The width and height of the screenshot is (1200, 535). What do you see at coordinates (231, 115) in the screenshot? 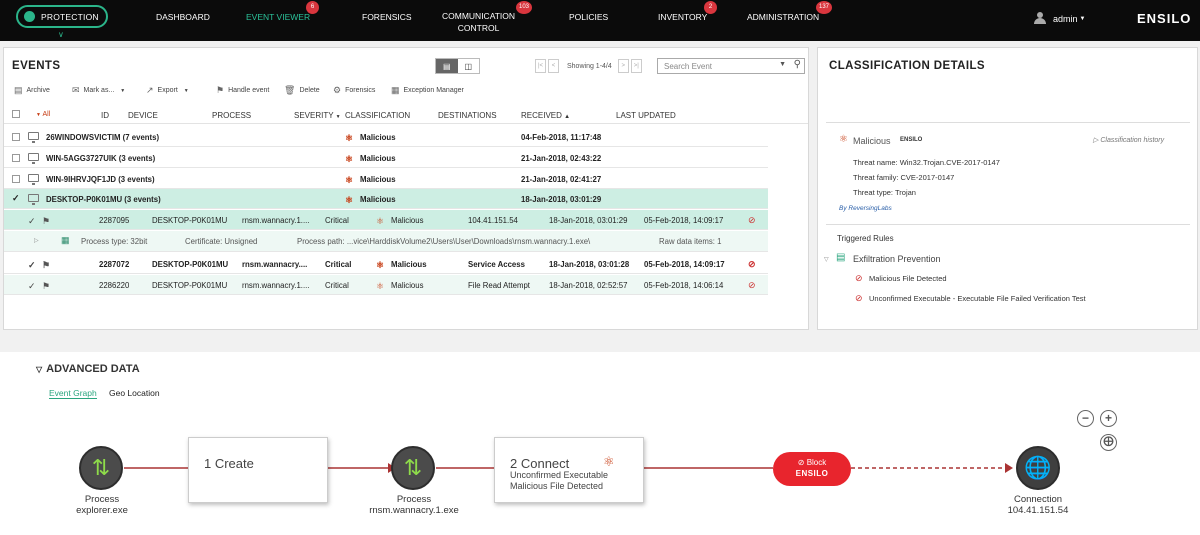
I see `col-process: PROCESS` at bounding box center [231, 115].